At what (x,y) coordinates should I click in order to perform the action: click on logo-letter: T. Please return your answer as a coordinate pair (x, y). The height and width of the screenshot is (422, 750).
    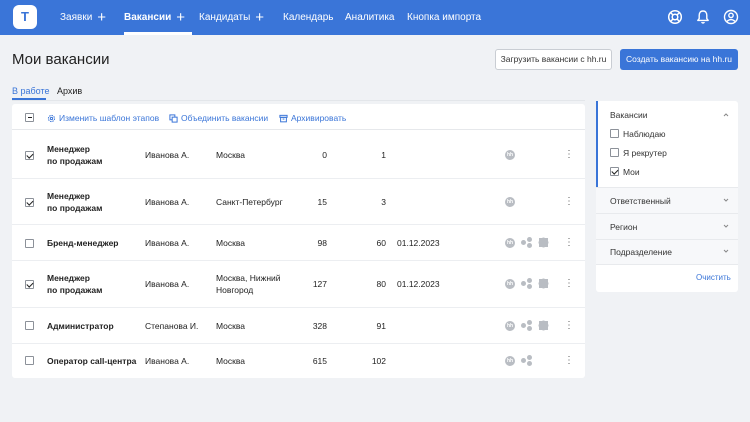
    Looking at the image, I should click on (25, 16).